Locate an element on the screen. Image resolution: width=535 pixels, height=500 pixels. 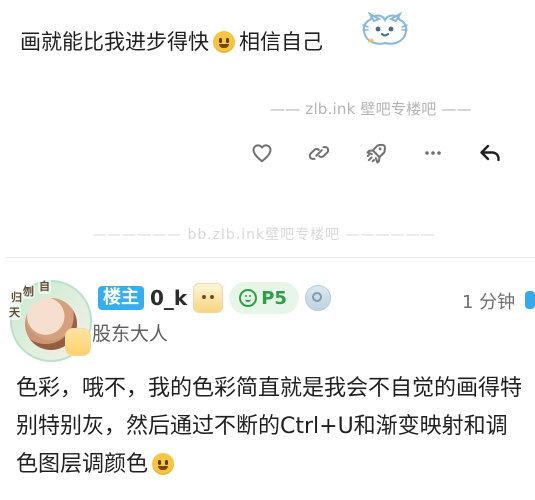
post-1-text-after-emoji: 相信自己 is located at coordinates (281, 42).